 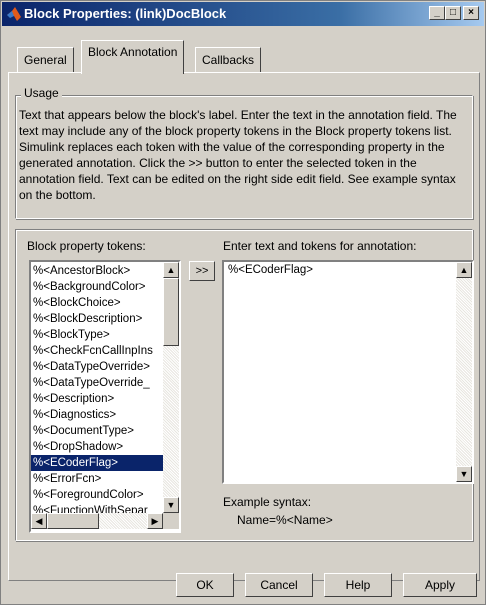 What do you see at coordinates (267, 502) in the screenshot?
I see `example-syntax-label: Example syntax:` at bounding box center [267, 502].